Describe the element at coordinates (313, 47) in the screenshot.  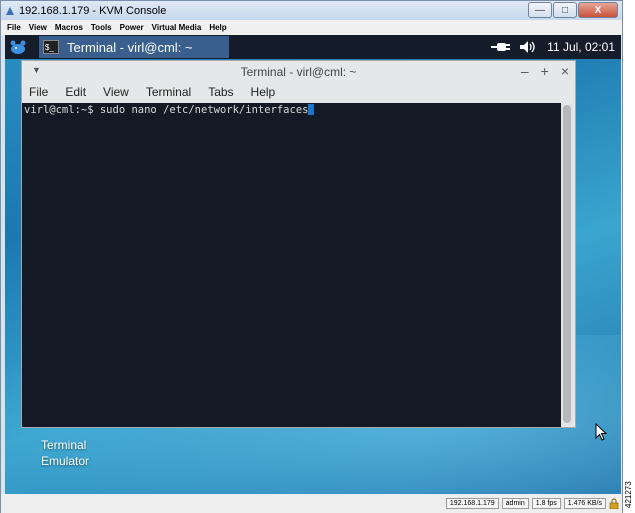
I see `taskbar: $_ Terminal - virl@cml: ~ 11 Jul, 02:01` at that location.